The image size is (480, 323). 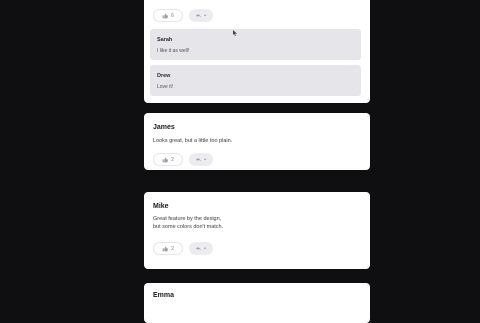 I want to click on comment-actions: 6 •, so click(x=183, y=15).